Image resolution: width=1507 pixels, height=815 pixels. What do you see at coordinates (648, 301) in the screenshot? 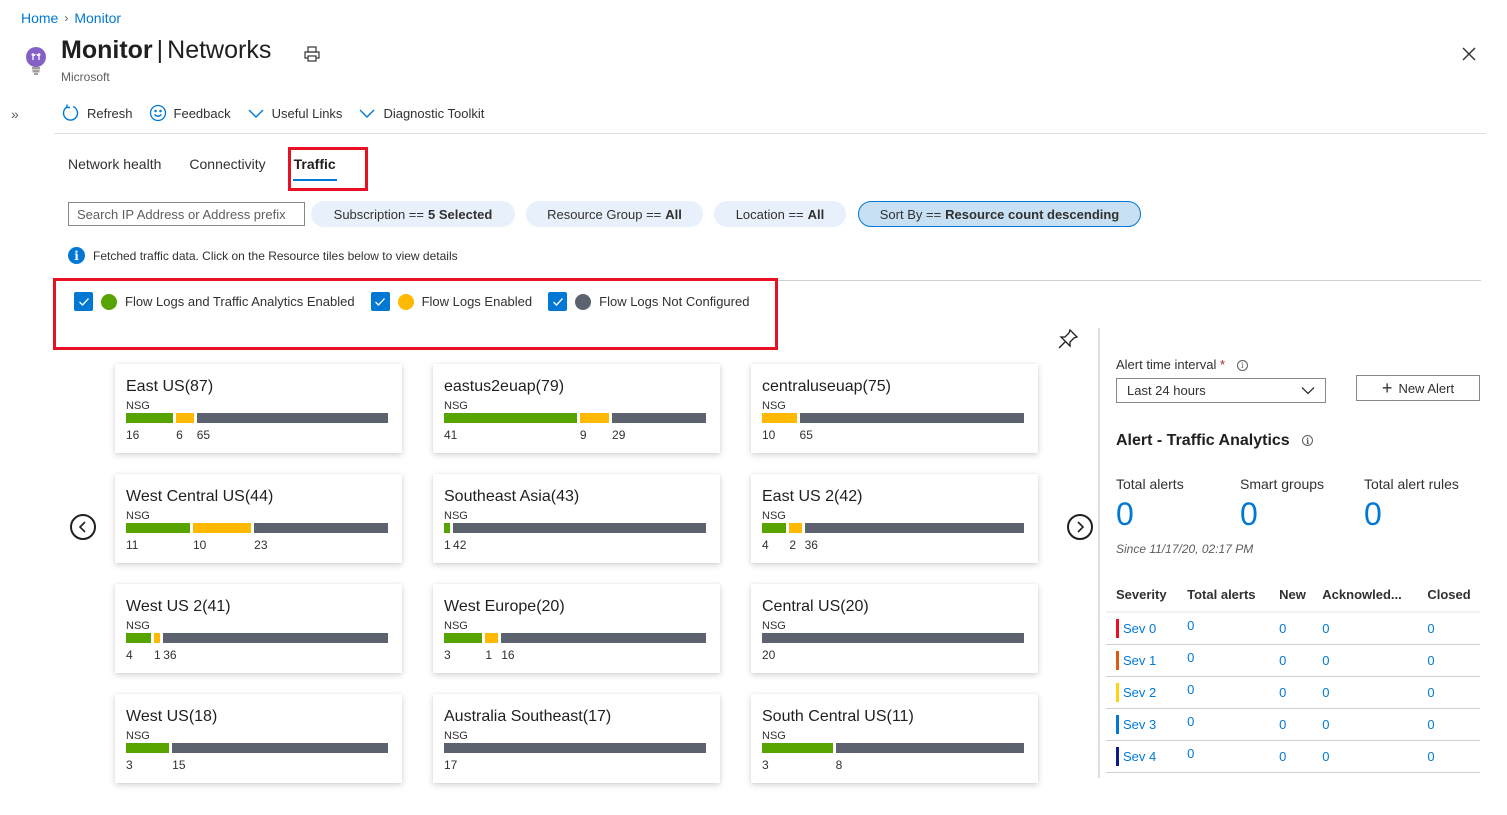
I see `legend-item-not-configured: Flow Logs Not Configured` at bounding box center [648, 301].